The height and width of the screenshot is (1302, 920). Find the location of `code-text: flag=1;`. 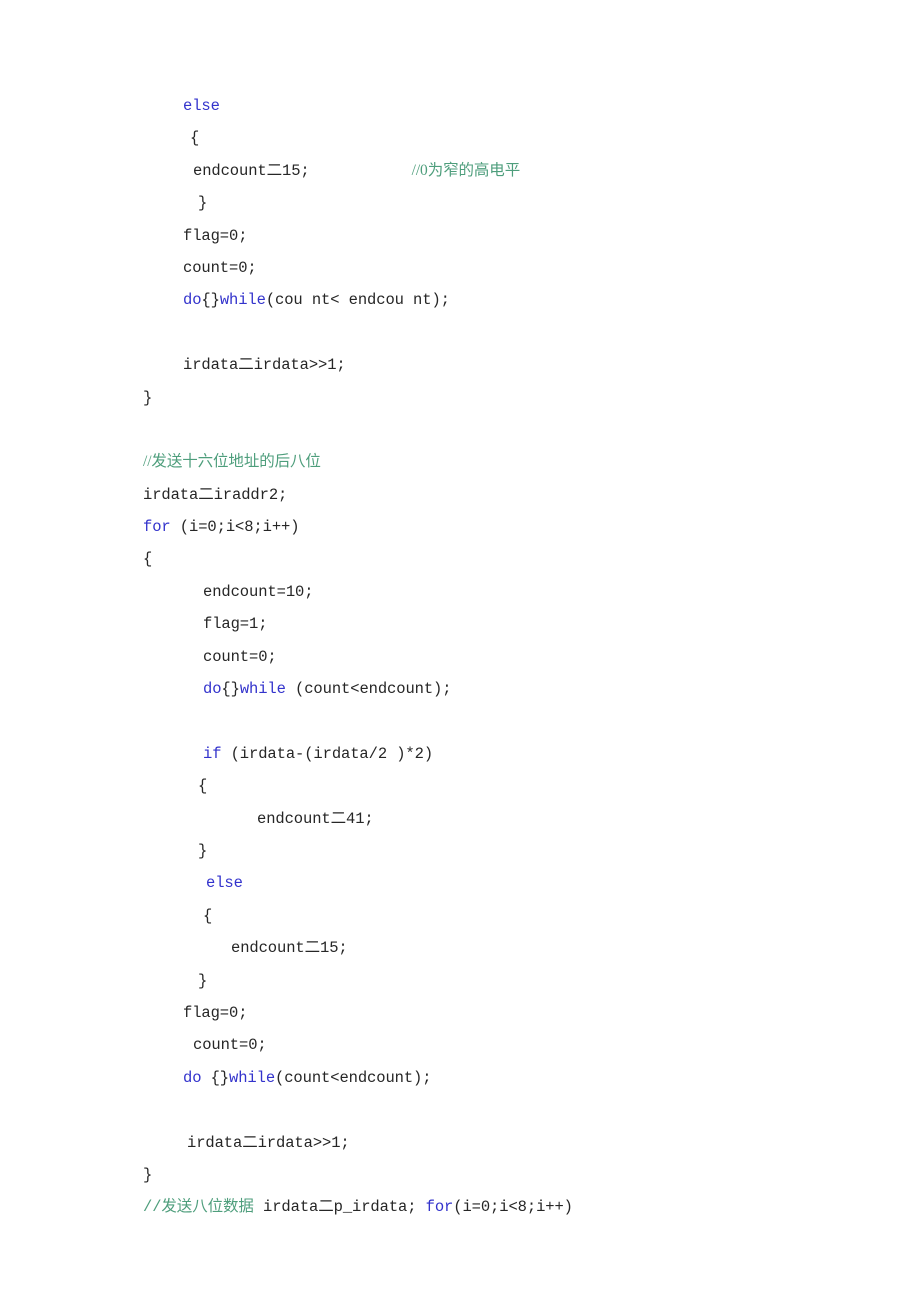

code-text: flag=1; is located at coordinates (235, 624).